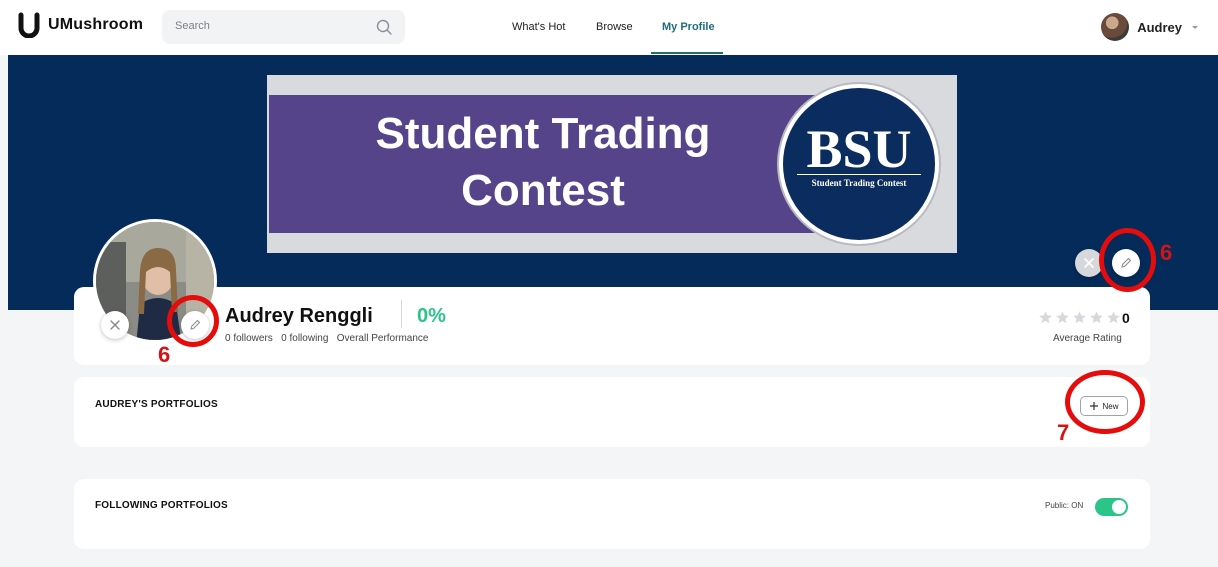 The width and height of the screenshot is (1218, 567). I want to click on public-toggle, so click(1111, 507).